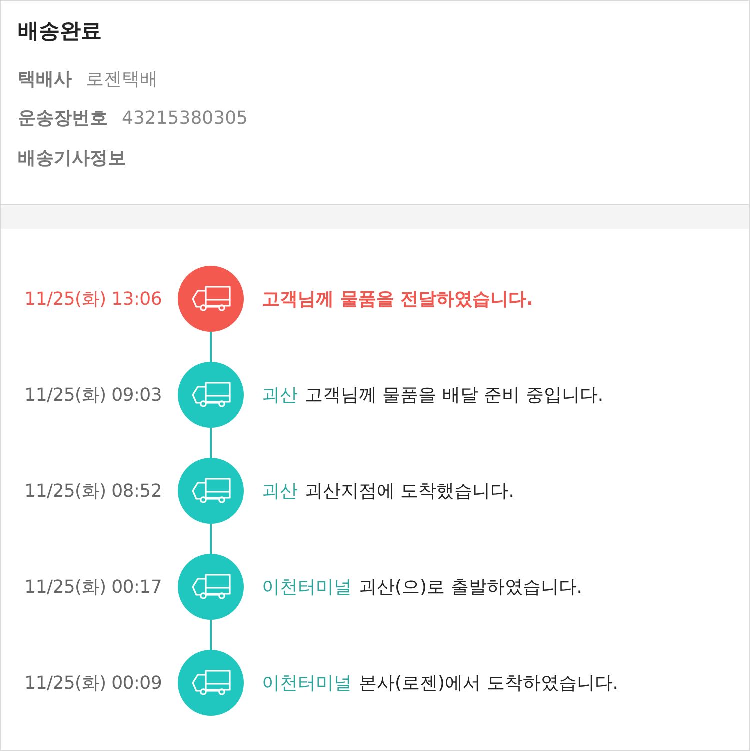  I want to click on status-message: 괴산(으)로 출발하였습니다., so click(470, 587).